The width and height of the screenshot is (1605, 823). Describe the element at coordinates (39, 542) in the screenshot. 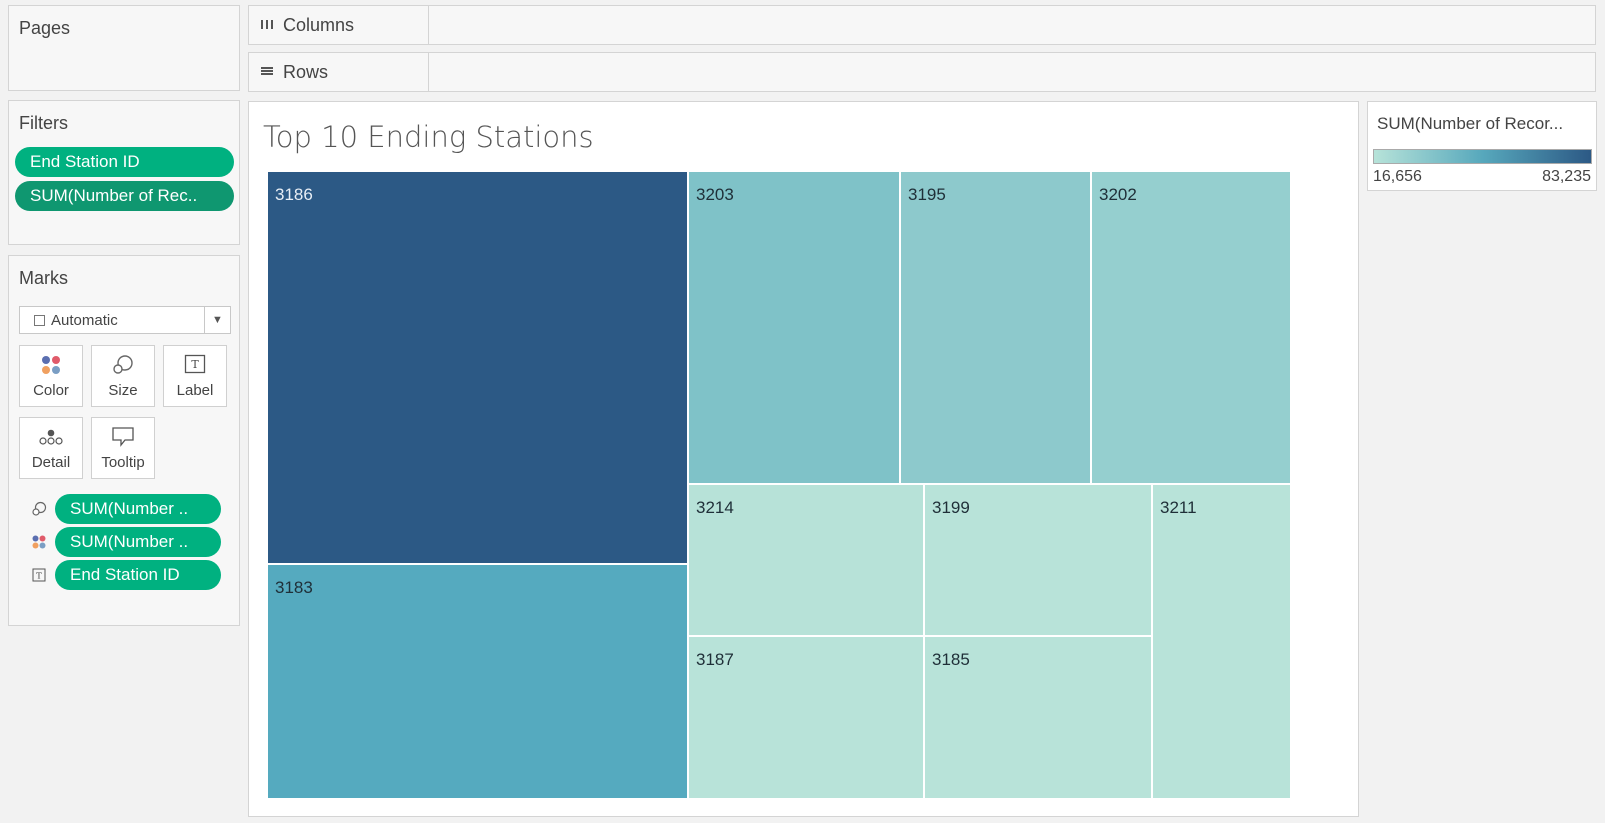

I see `color-field-icon` at that location.